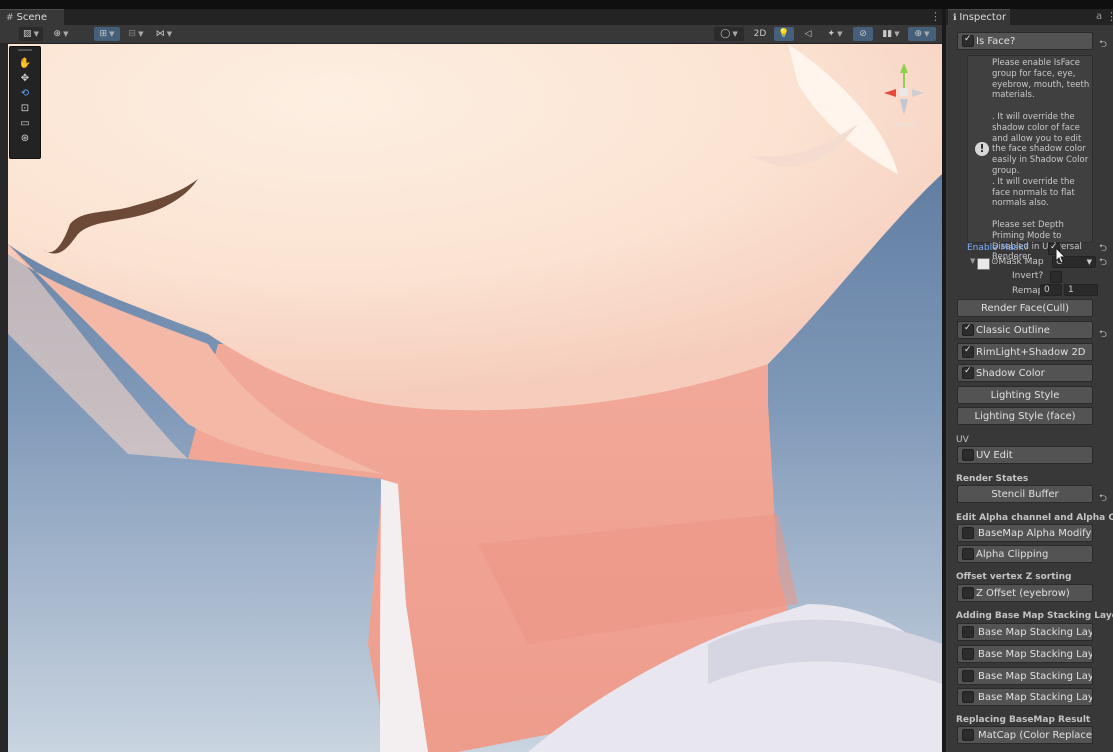  I want to click on draw-mode-icon: ▨, so click(27, 34).